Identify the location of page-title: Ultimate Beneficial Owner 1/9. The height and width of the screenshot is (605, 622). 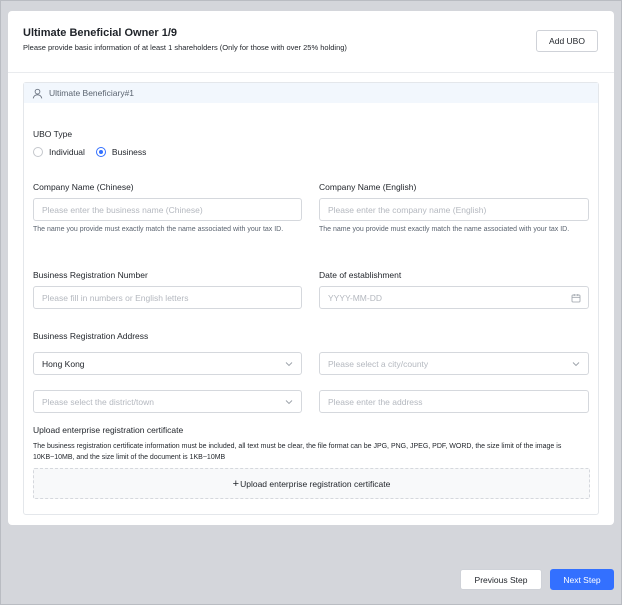
(100, 33).